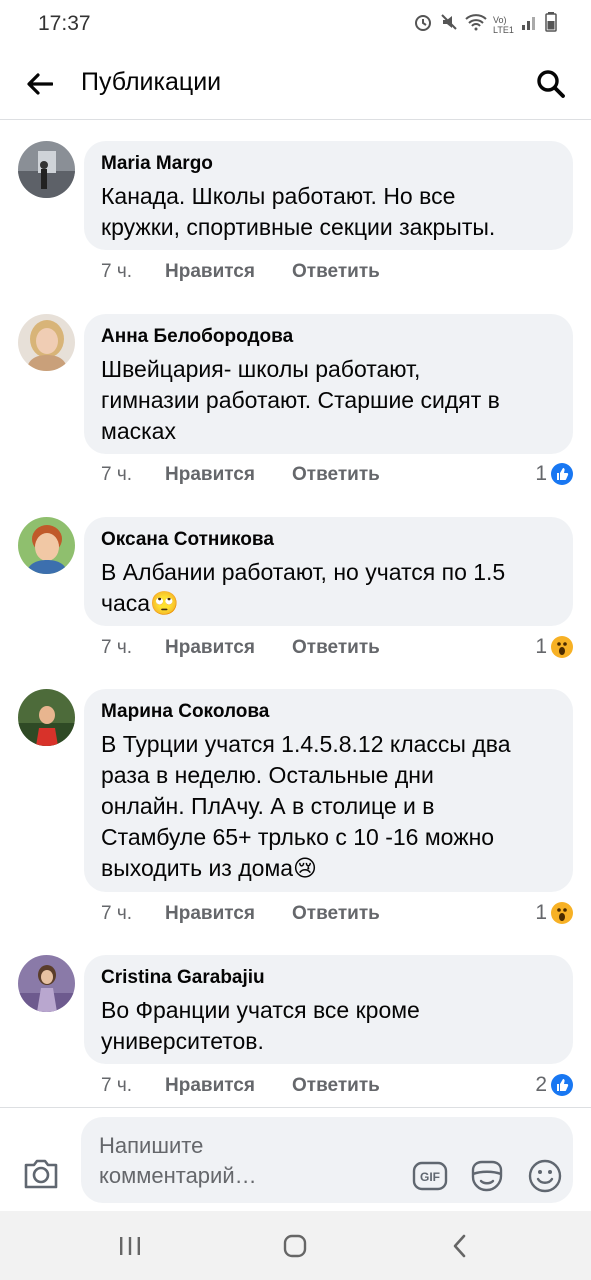  I want to click on emoji-icon, so click(545, 1176).